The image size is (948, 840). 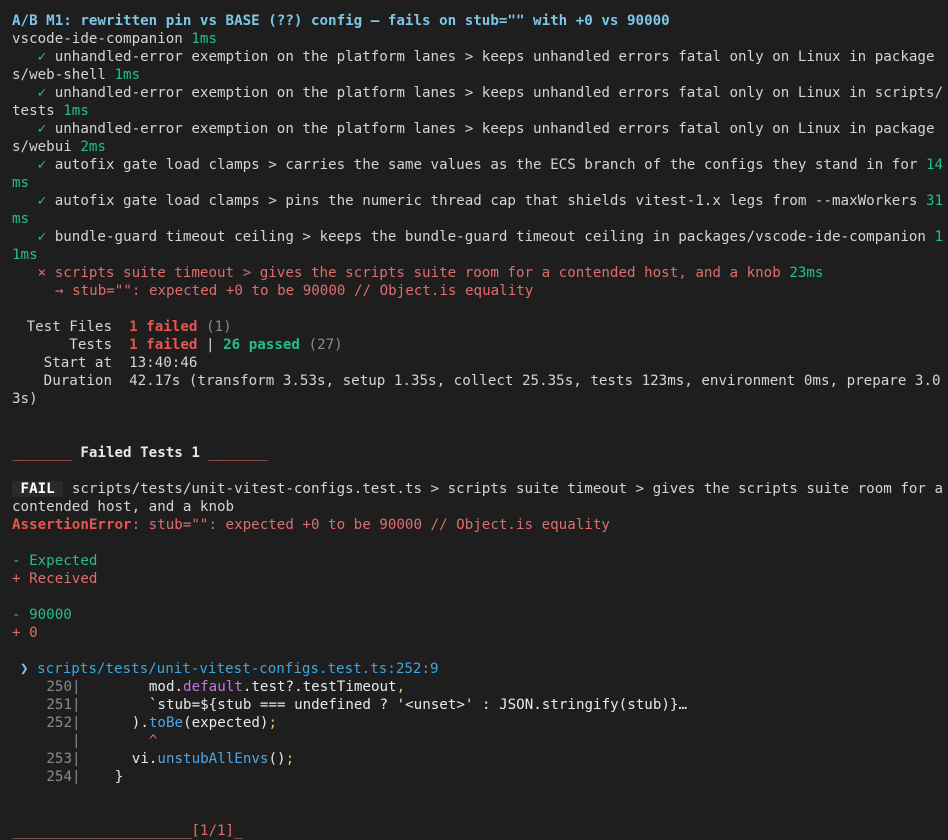 What do you see at coordinates (480, 345) in the screenshot?
I see `summary-tests: Tests 1 failed | 26 passed (27)` at bounding box center [480, 345].